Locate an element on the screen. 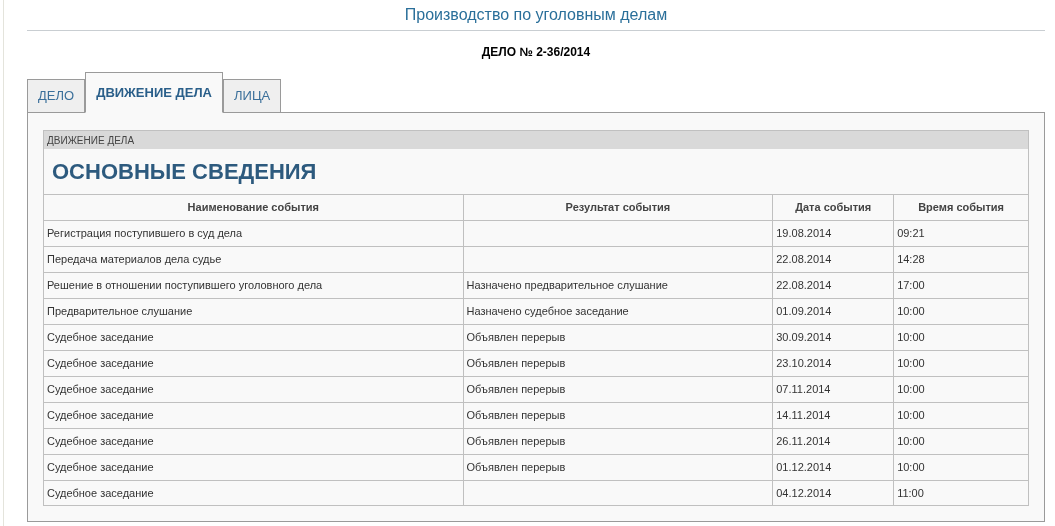  table-cell: 01.09.2014 is located at coordinates (834, 311).